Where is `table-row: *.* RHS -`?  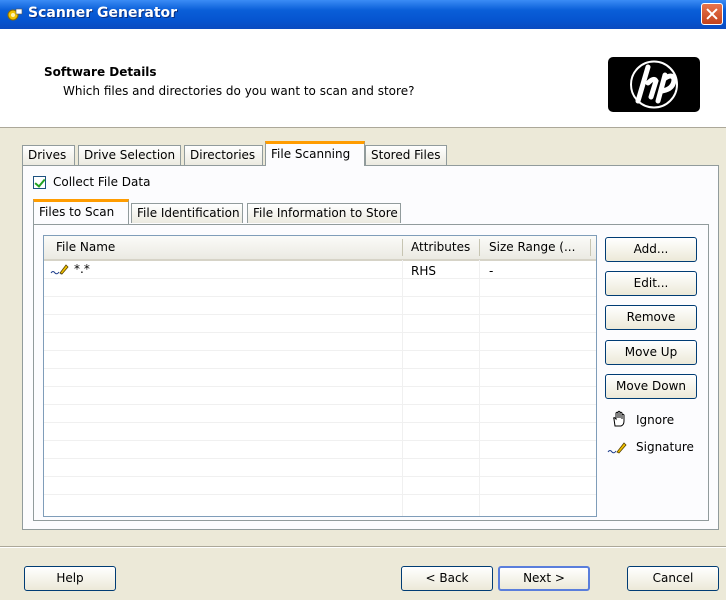 table-row: *.* RHS - is located at coordinates (320, 269).